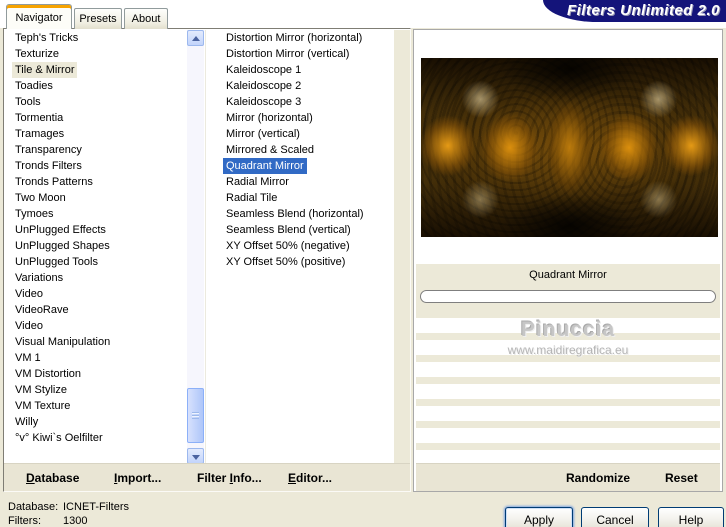 Image resolution: width=726 pixels, height=527 pixels. What do you see at coordinates (95, 166) in the screenshot?
I see `list-item: Tronds Filters` at bounding box center [95, 166].